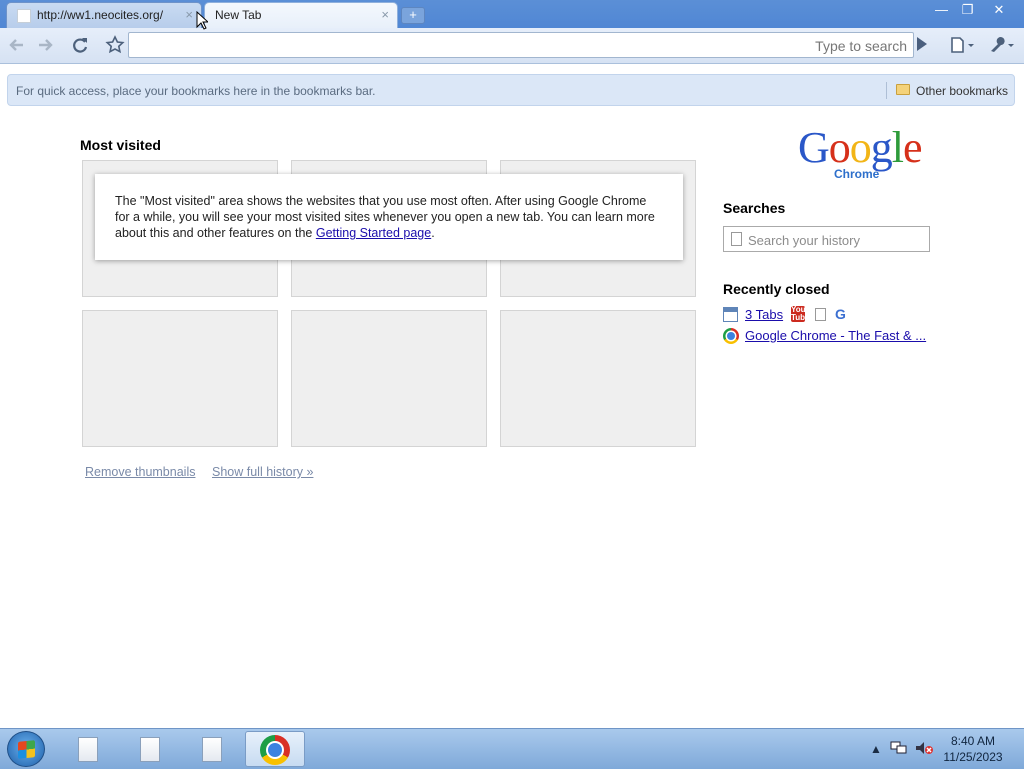 The image size is (1024, 769). Describe the element at coordinates (202, 20) in the screenshot. I see `mouse-cursor-icon` at that location.